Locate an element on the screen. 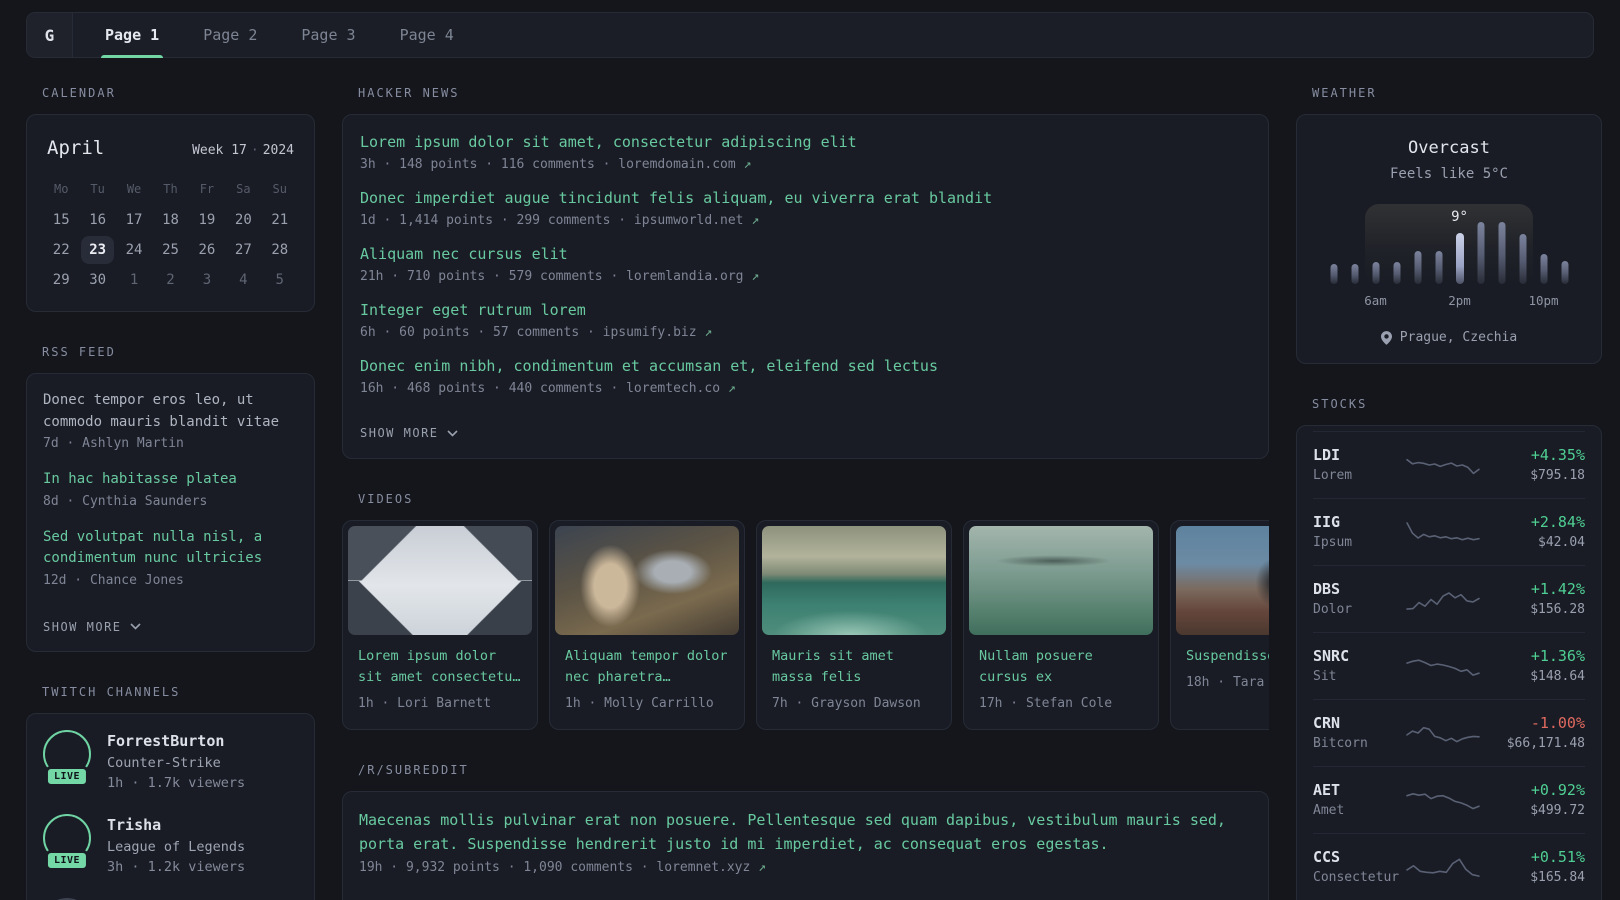  video-title: Nullam posuere cursus ex is located at coordinates (1061, 667).